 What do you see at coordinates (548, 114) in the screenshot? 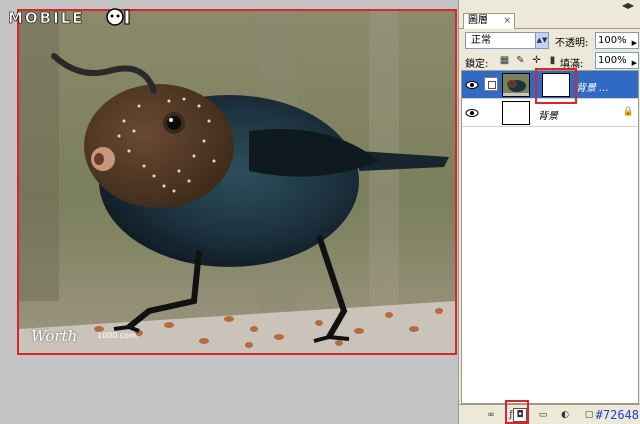
I see `layer-name: 背景` at bounding box center [548, 114].